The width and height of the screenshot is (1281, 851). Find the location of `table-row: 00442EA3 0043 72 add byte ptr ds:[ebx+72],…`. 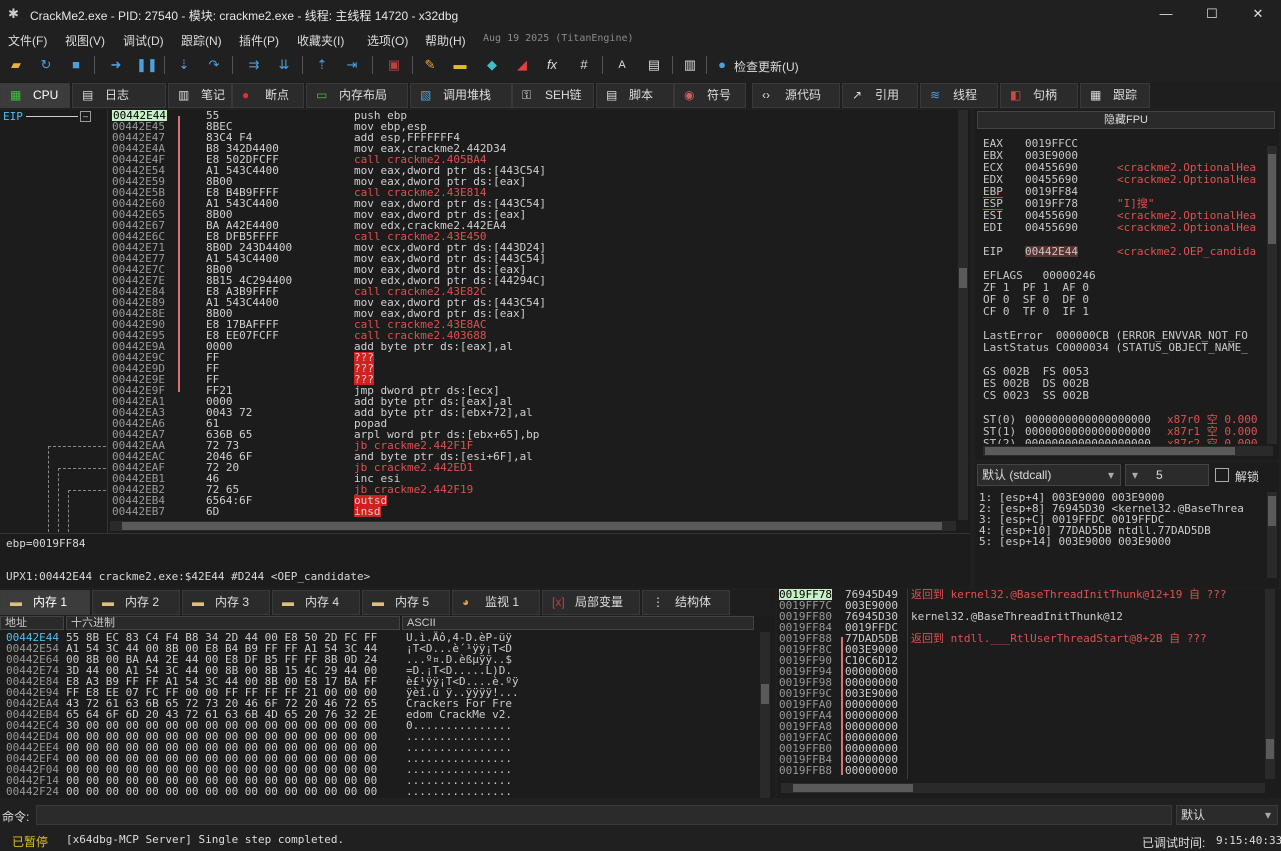

table-row: 00442EA3 0043 72 add byte ptr ds:[ebx+72],… is located at coordinates (532, 412).